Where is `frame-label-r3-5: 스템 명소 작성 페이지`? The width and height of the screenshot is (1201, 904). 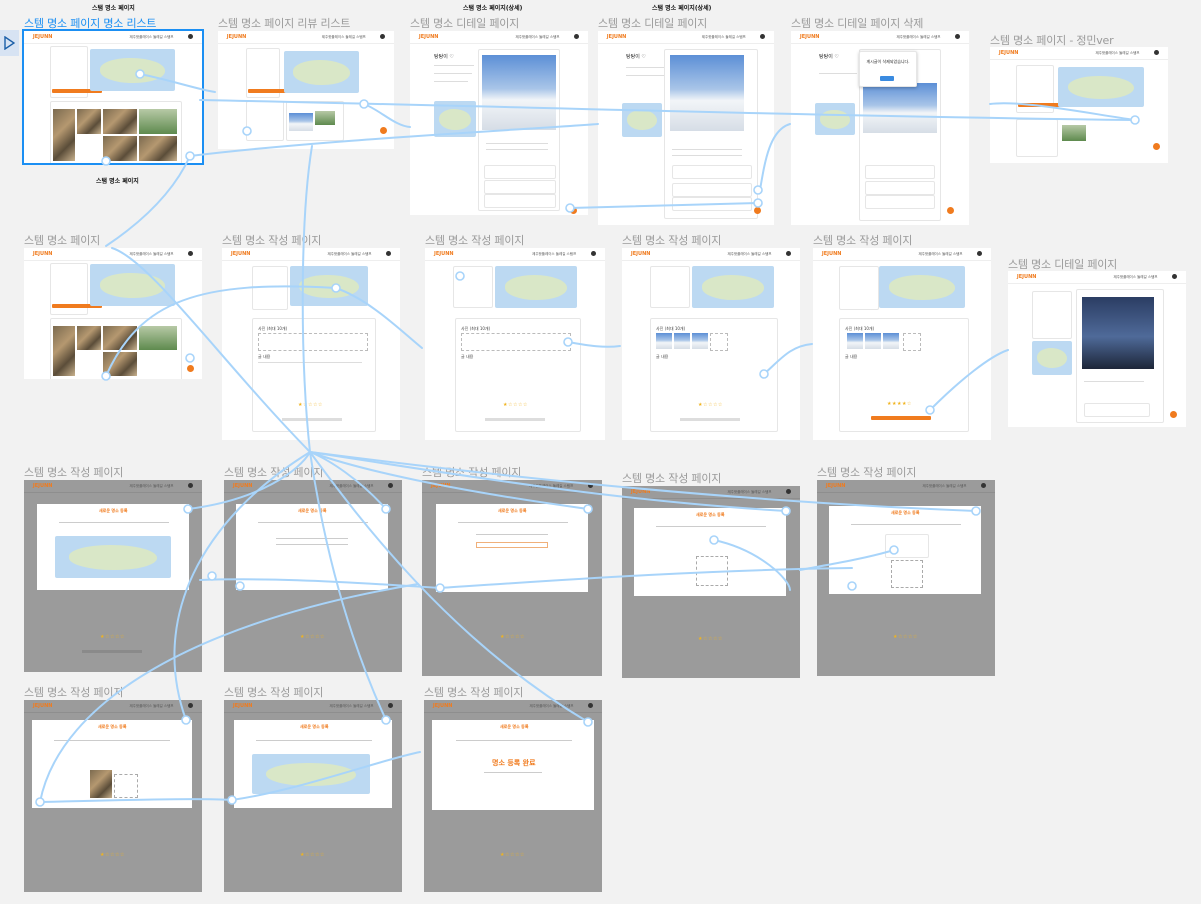
frame-label-r3-5: 스템 명소 작성 페이지 is located at coordinates (866, 472).